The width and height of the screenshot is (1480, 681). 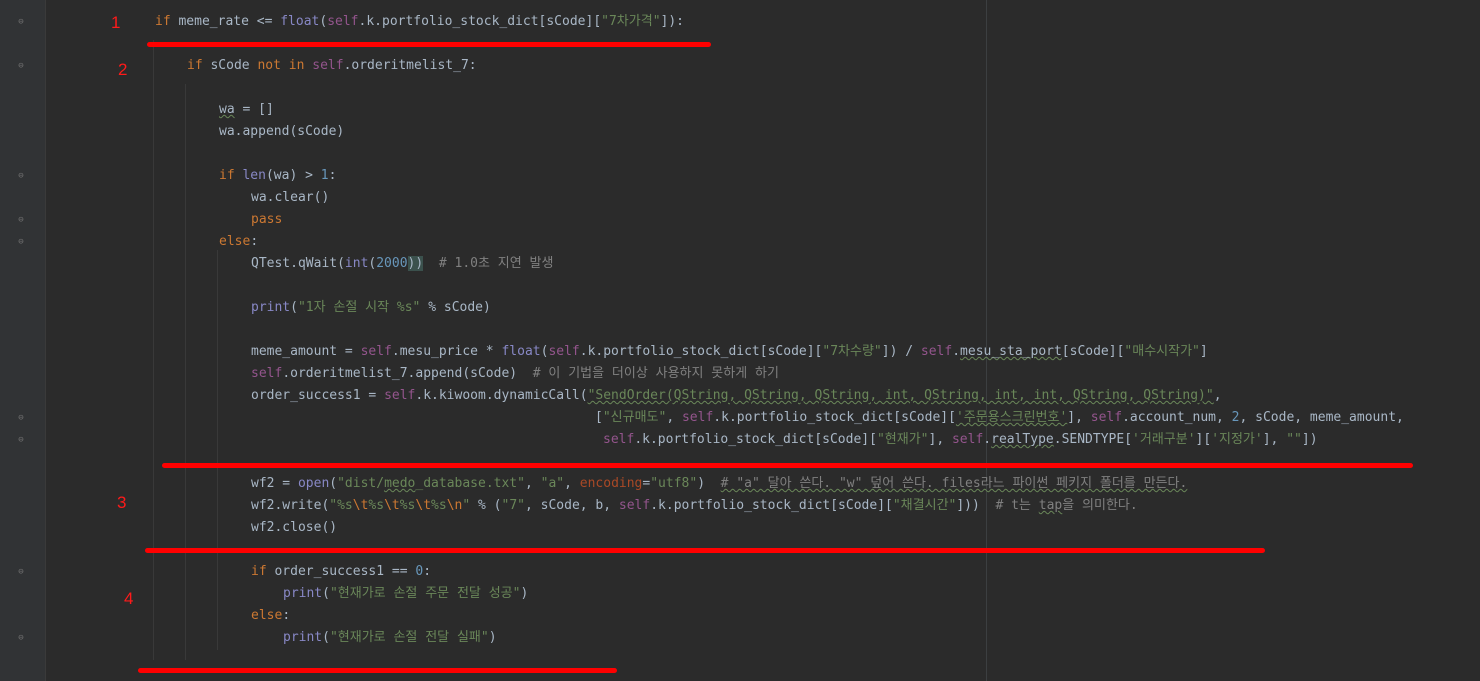 What do you see at coordinates (298, 263) in the screenshot?
I see `code-text: QTest.qWait(` at bounding box center [298, 263].